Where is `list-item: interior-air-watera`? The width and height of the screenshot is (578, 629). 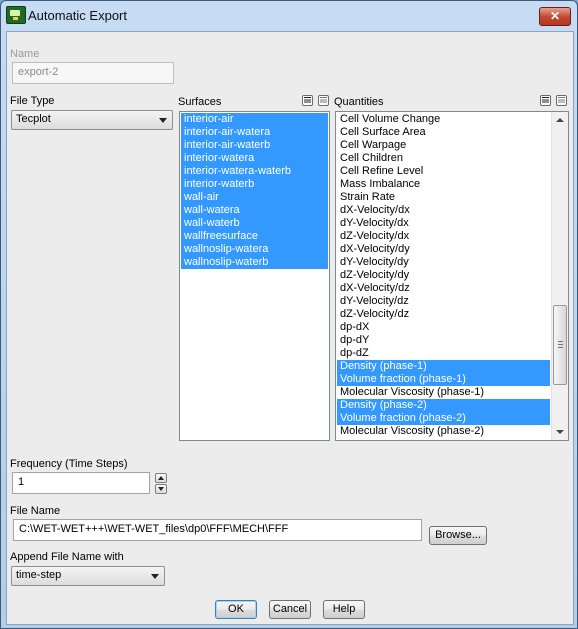
list-item: interior-air-watera is located at coordinates (254, 132).